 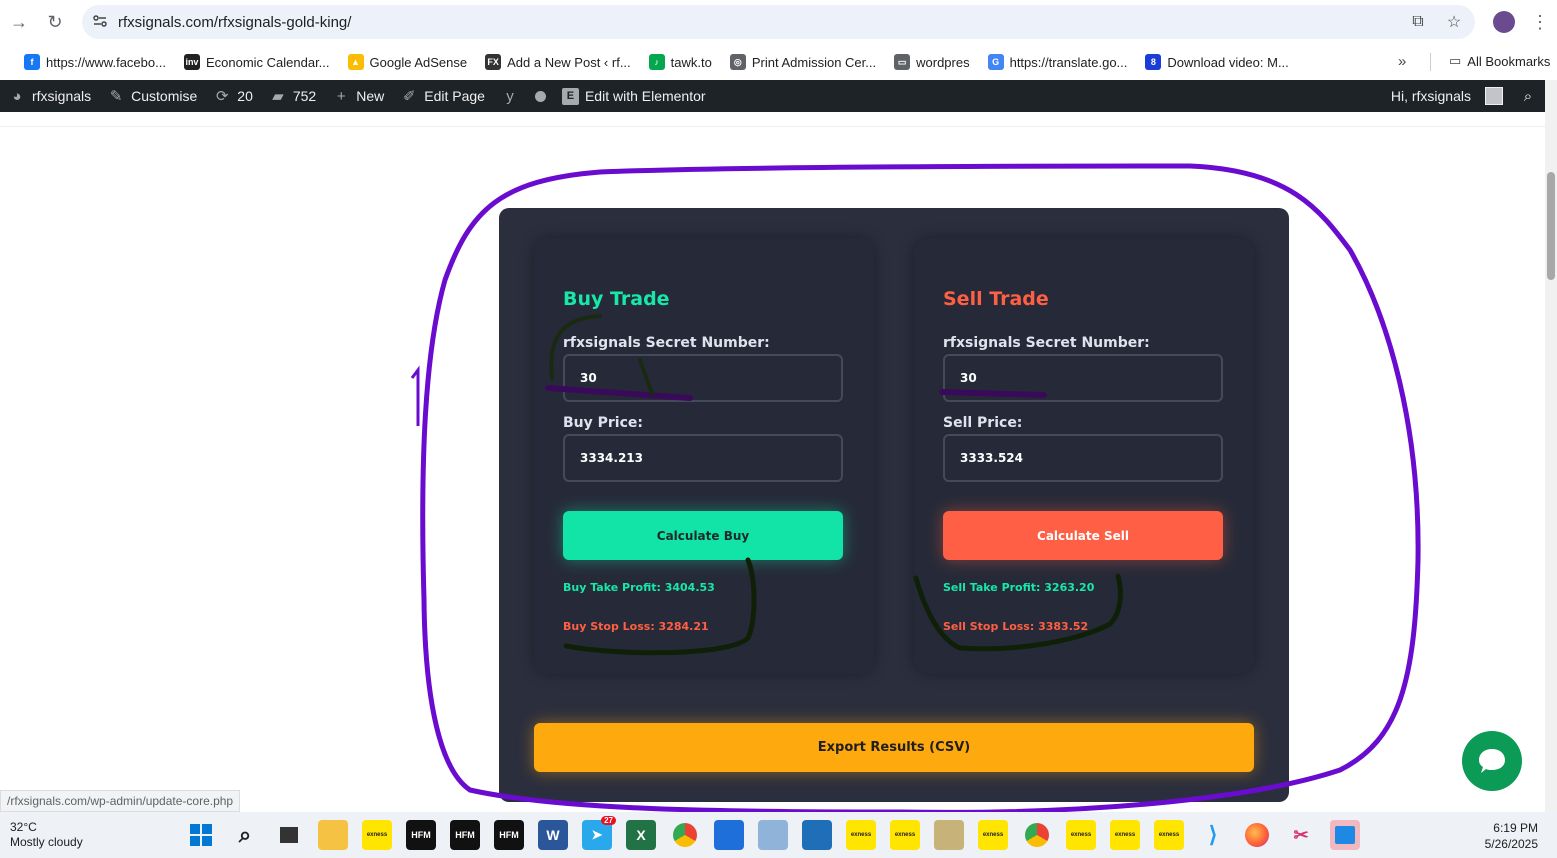 What do you see at coordinates (191, 62) in the screenshot?
I see `investing-icon: inv` at bounding box center [191, 62].